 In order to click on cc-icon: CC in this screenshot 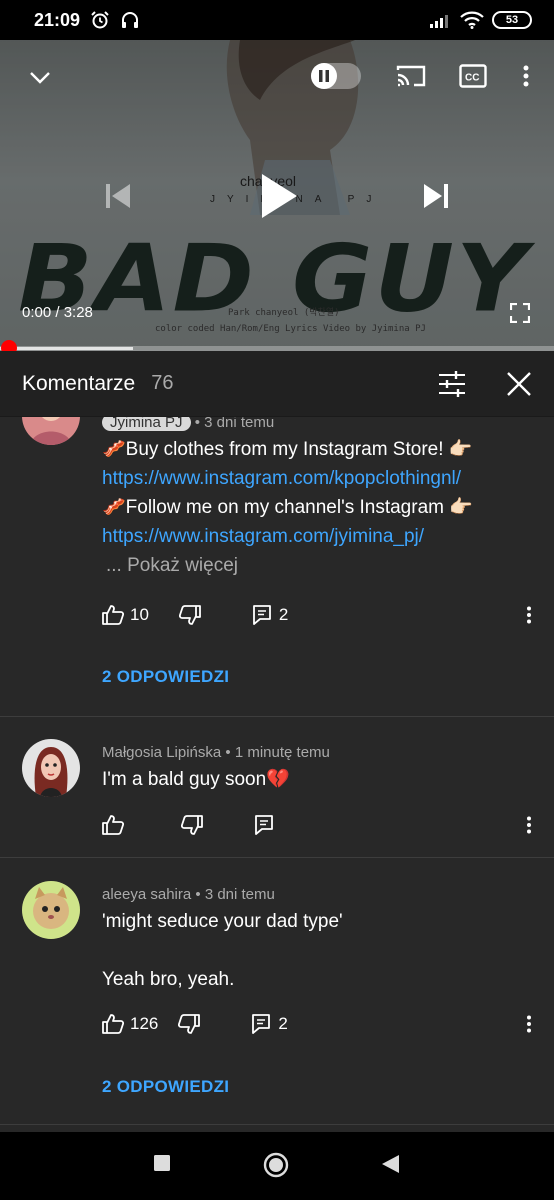, I will do `click(473, 76)`.